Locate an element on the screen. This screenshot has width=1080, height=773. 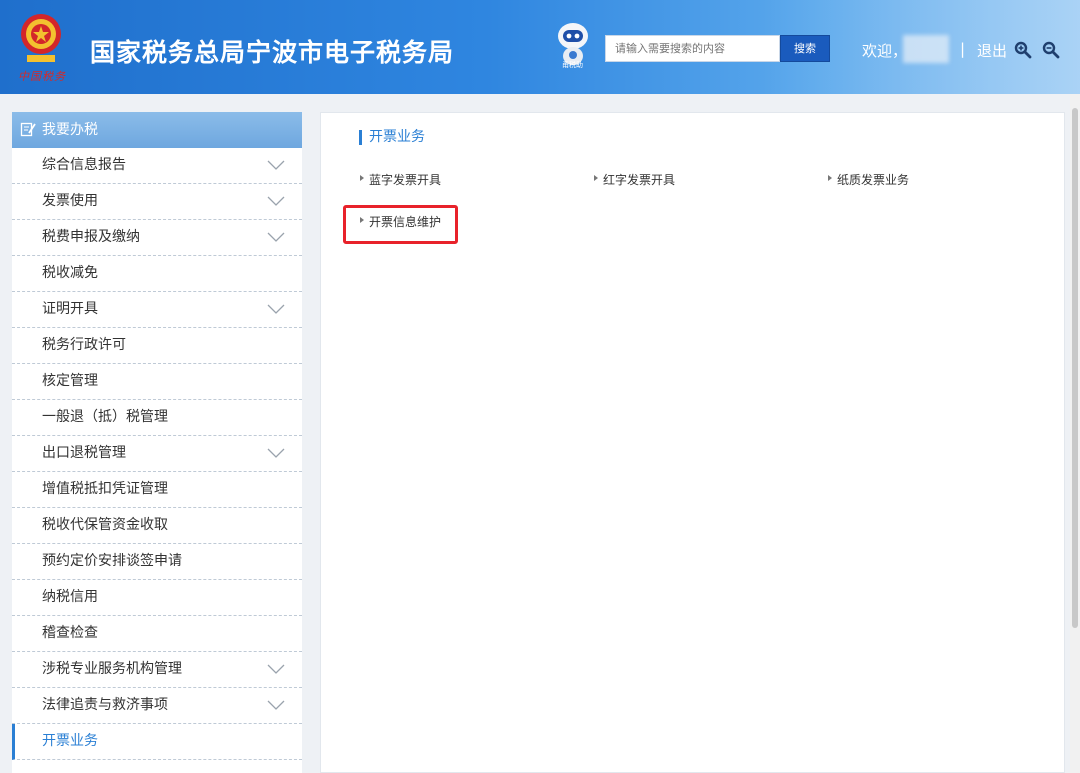
page-scrollbar is located at coordinates (1075, 433).